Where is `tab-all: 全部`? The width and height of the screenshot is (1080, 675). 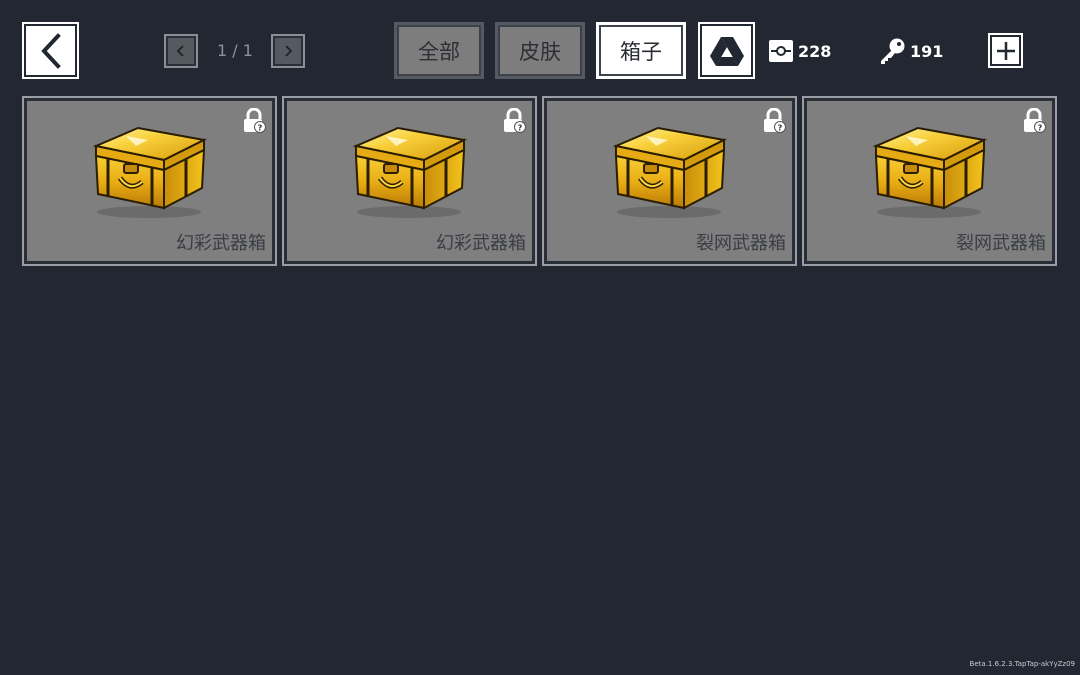 tab-all: 全部 is located at coordinates (439, 50).